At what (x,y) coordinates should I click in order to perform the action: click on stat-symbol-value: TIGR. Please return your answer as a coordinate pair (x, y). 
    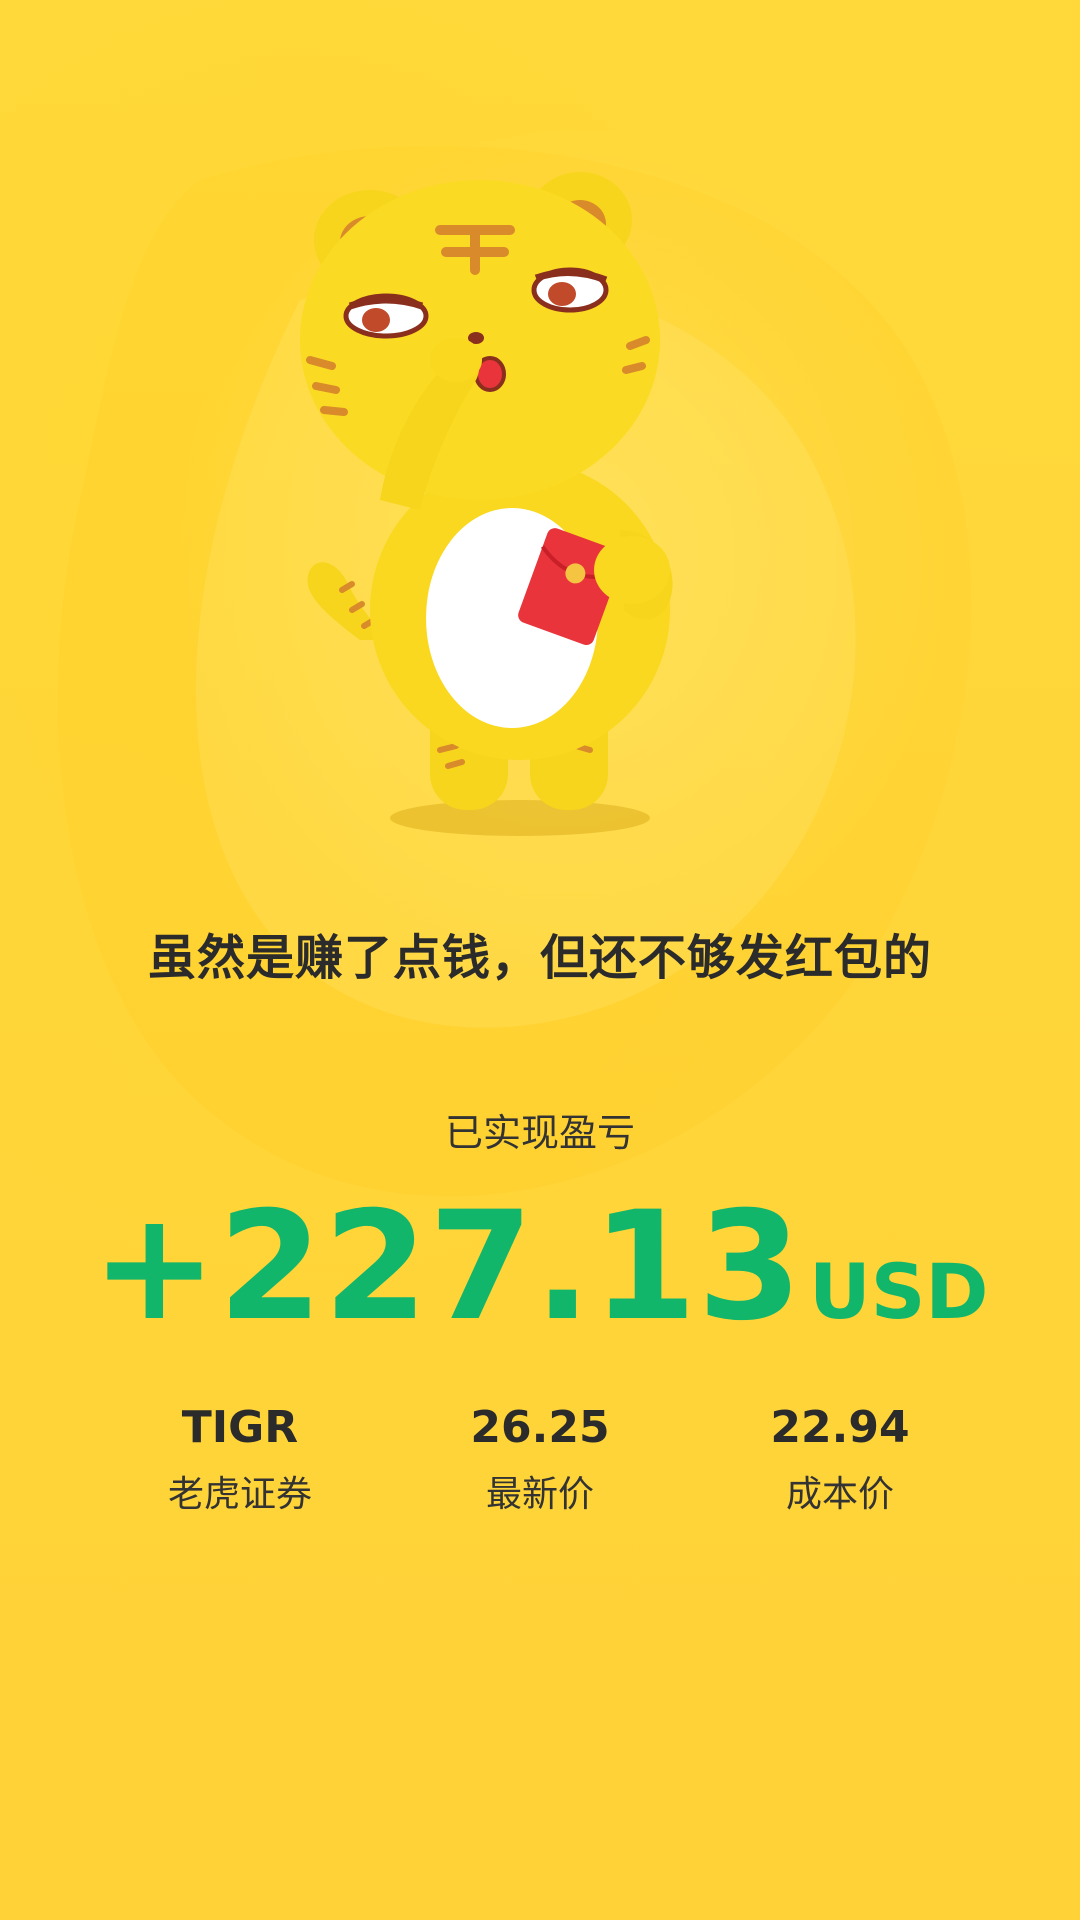
    Looking at the image, I should click on (240, 1427).